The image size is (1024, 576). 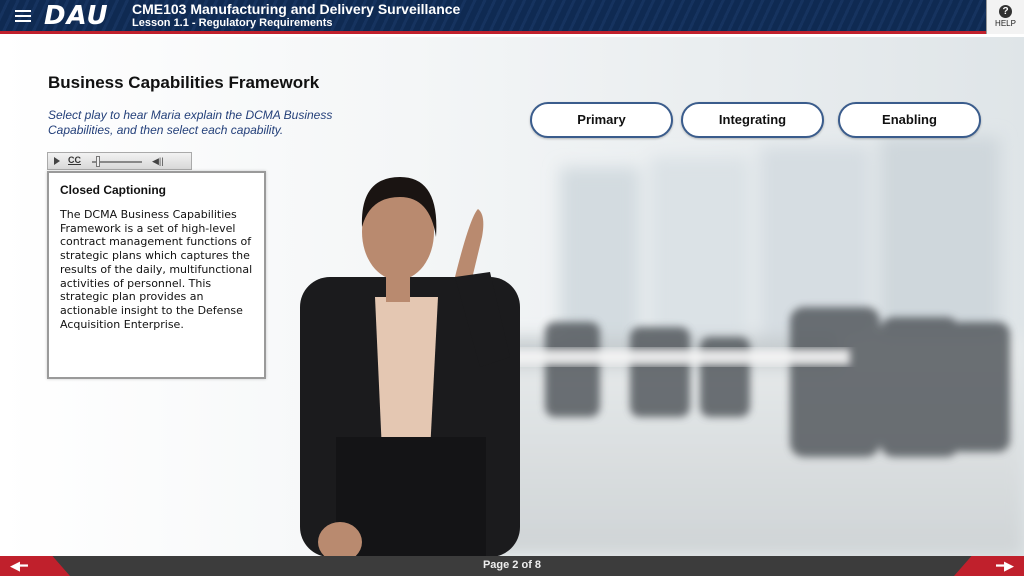 What do you see at coordinates (57, 161) in the screenshot?
I see `play-icon` at bounding box center [57, 161].